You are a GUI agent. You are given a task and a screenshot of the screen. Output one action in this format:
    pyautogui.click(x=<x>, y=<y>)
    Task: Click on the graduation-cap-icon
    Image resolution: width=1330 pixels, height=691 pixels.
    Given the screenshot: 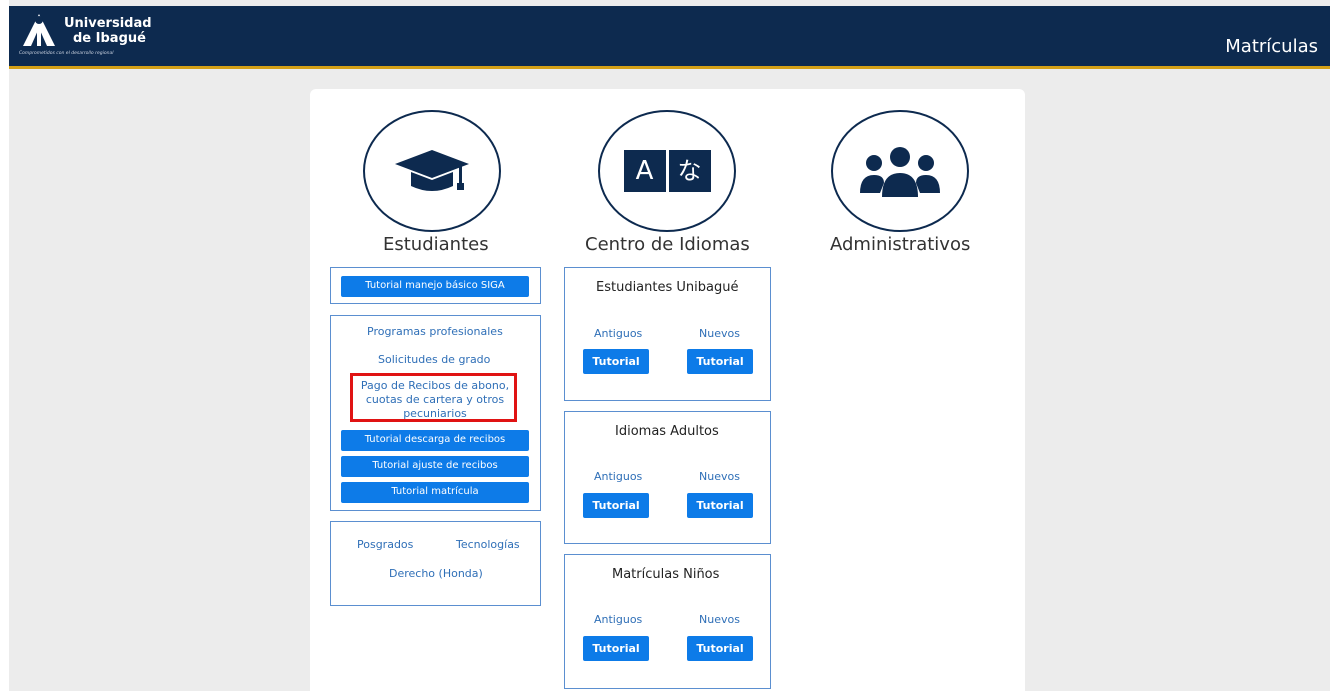 What is the action you would take?
    pyautogui.click(x=432, y=170)
    